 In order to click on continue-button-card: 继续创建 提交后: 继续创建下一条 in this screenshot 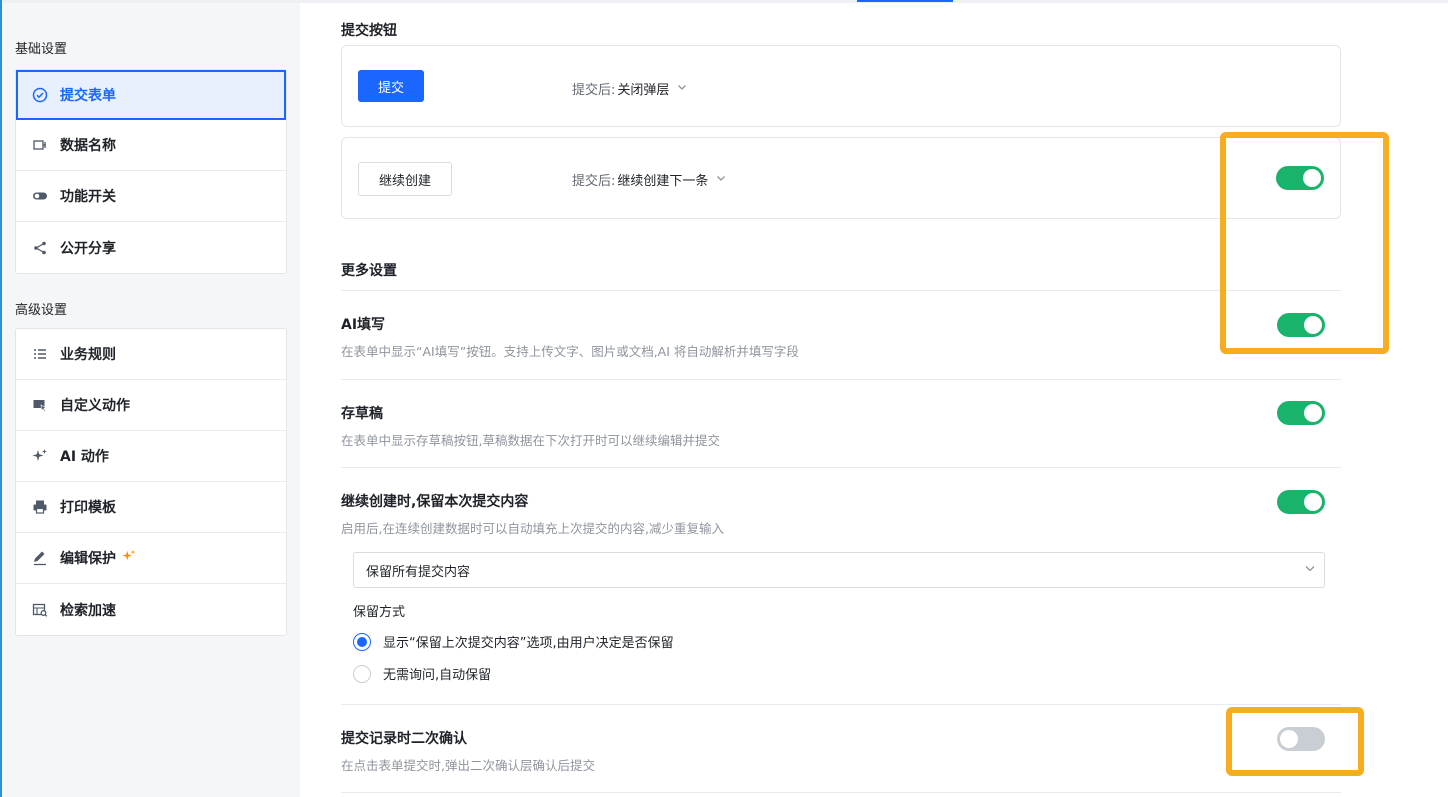, I will do `click(841, 178)`.